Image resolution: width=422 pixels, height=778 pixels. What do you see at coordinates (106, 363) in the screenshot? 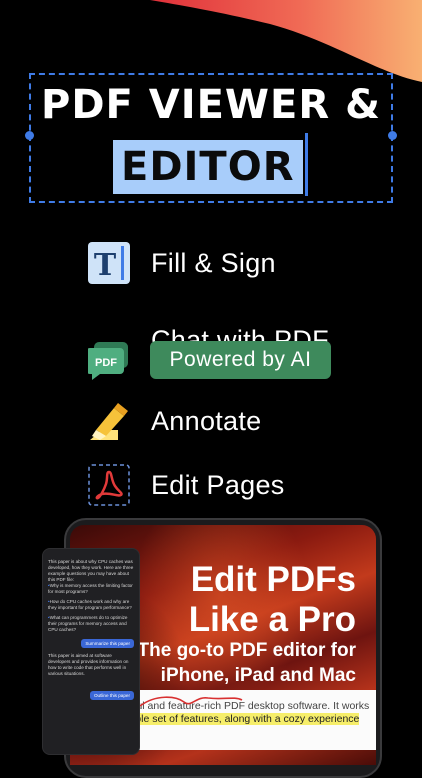
I see `svg-text: PDF` at bounding box center [106, 363].